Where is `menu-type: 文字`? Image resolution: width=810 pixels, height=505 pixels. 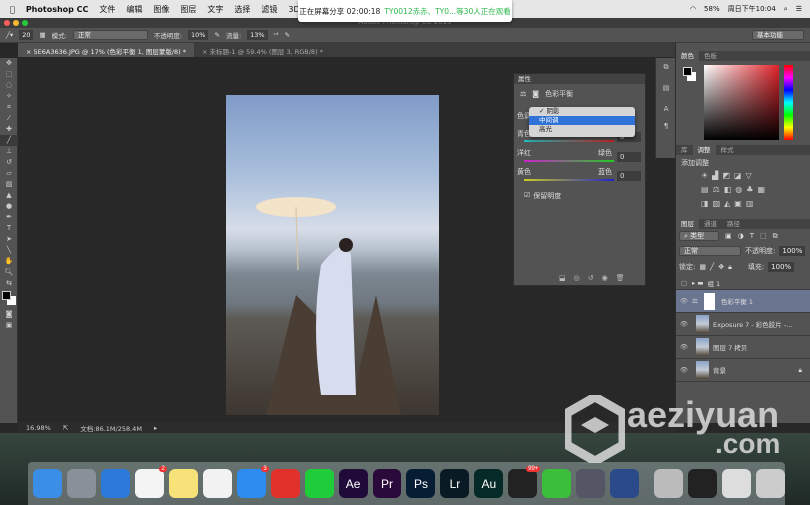 menu-type: 文字 is located at coordinates (215, 9).